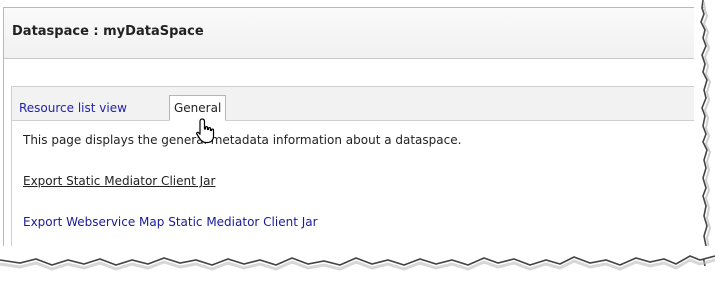  I want to click on tab-strip: Resource list view General, so click(357, 104).